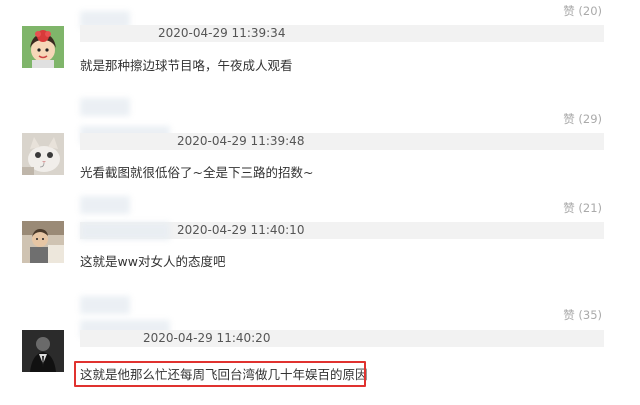  What do you see at coordinates (43, 47) in the screenshot?
I see `cartoon-girl-avatar-icon` at bounding box center [43, 47].